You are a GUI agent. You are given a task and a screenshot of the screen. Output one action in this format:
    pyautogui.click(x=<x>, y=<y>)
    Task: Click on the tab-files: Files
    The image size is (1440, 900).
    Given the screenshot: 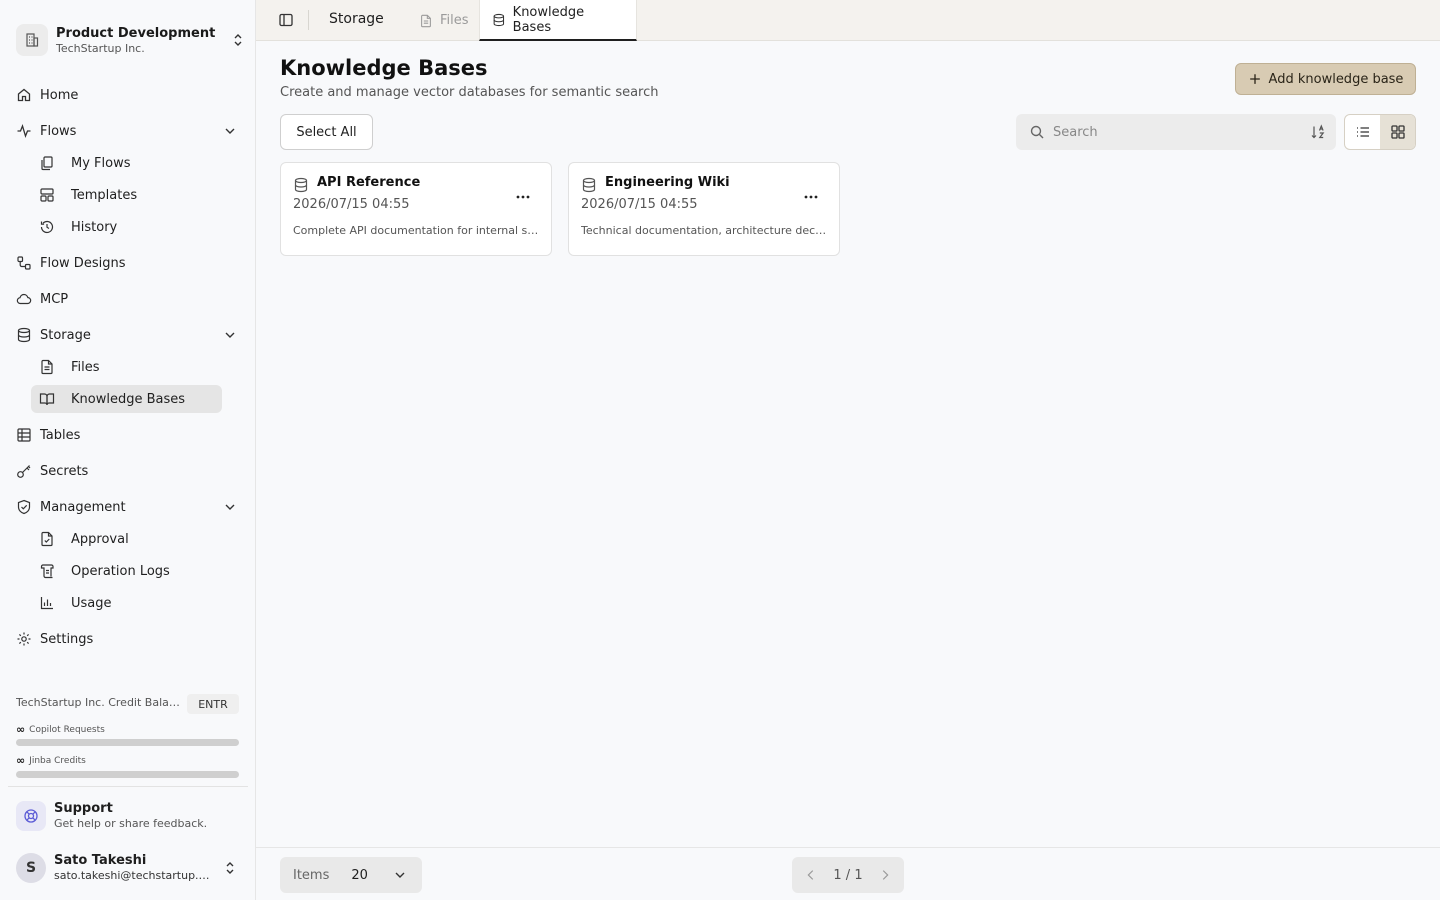 What is the action you would take?
    pyautogui.click(x=444, y=20)
    